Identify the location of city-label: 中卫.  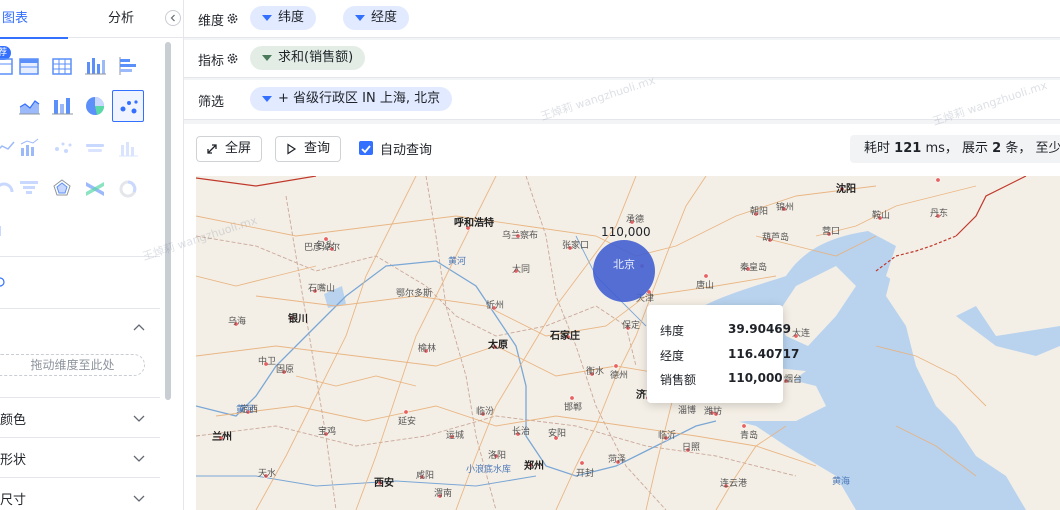
(267, 362).